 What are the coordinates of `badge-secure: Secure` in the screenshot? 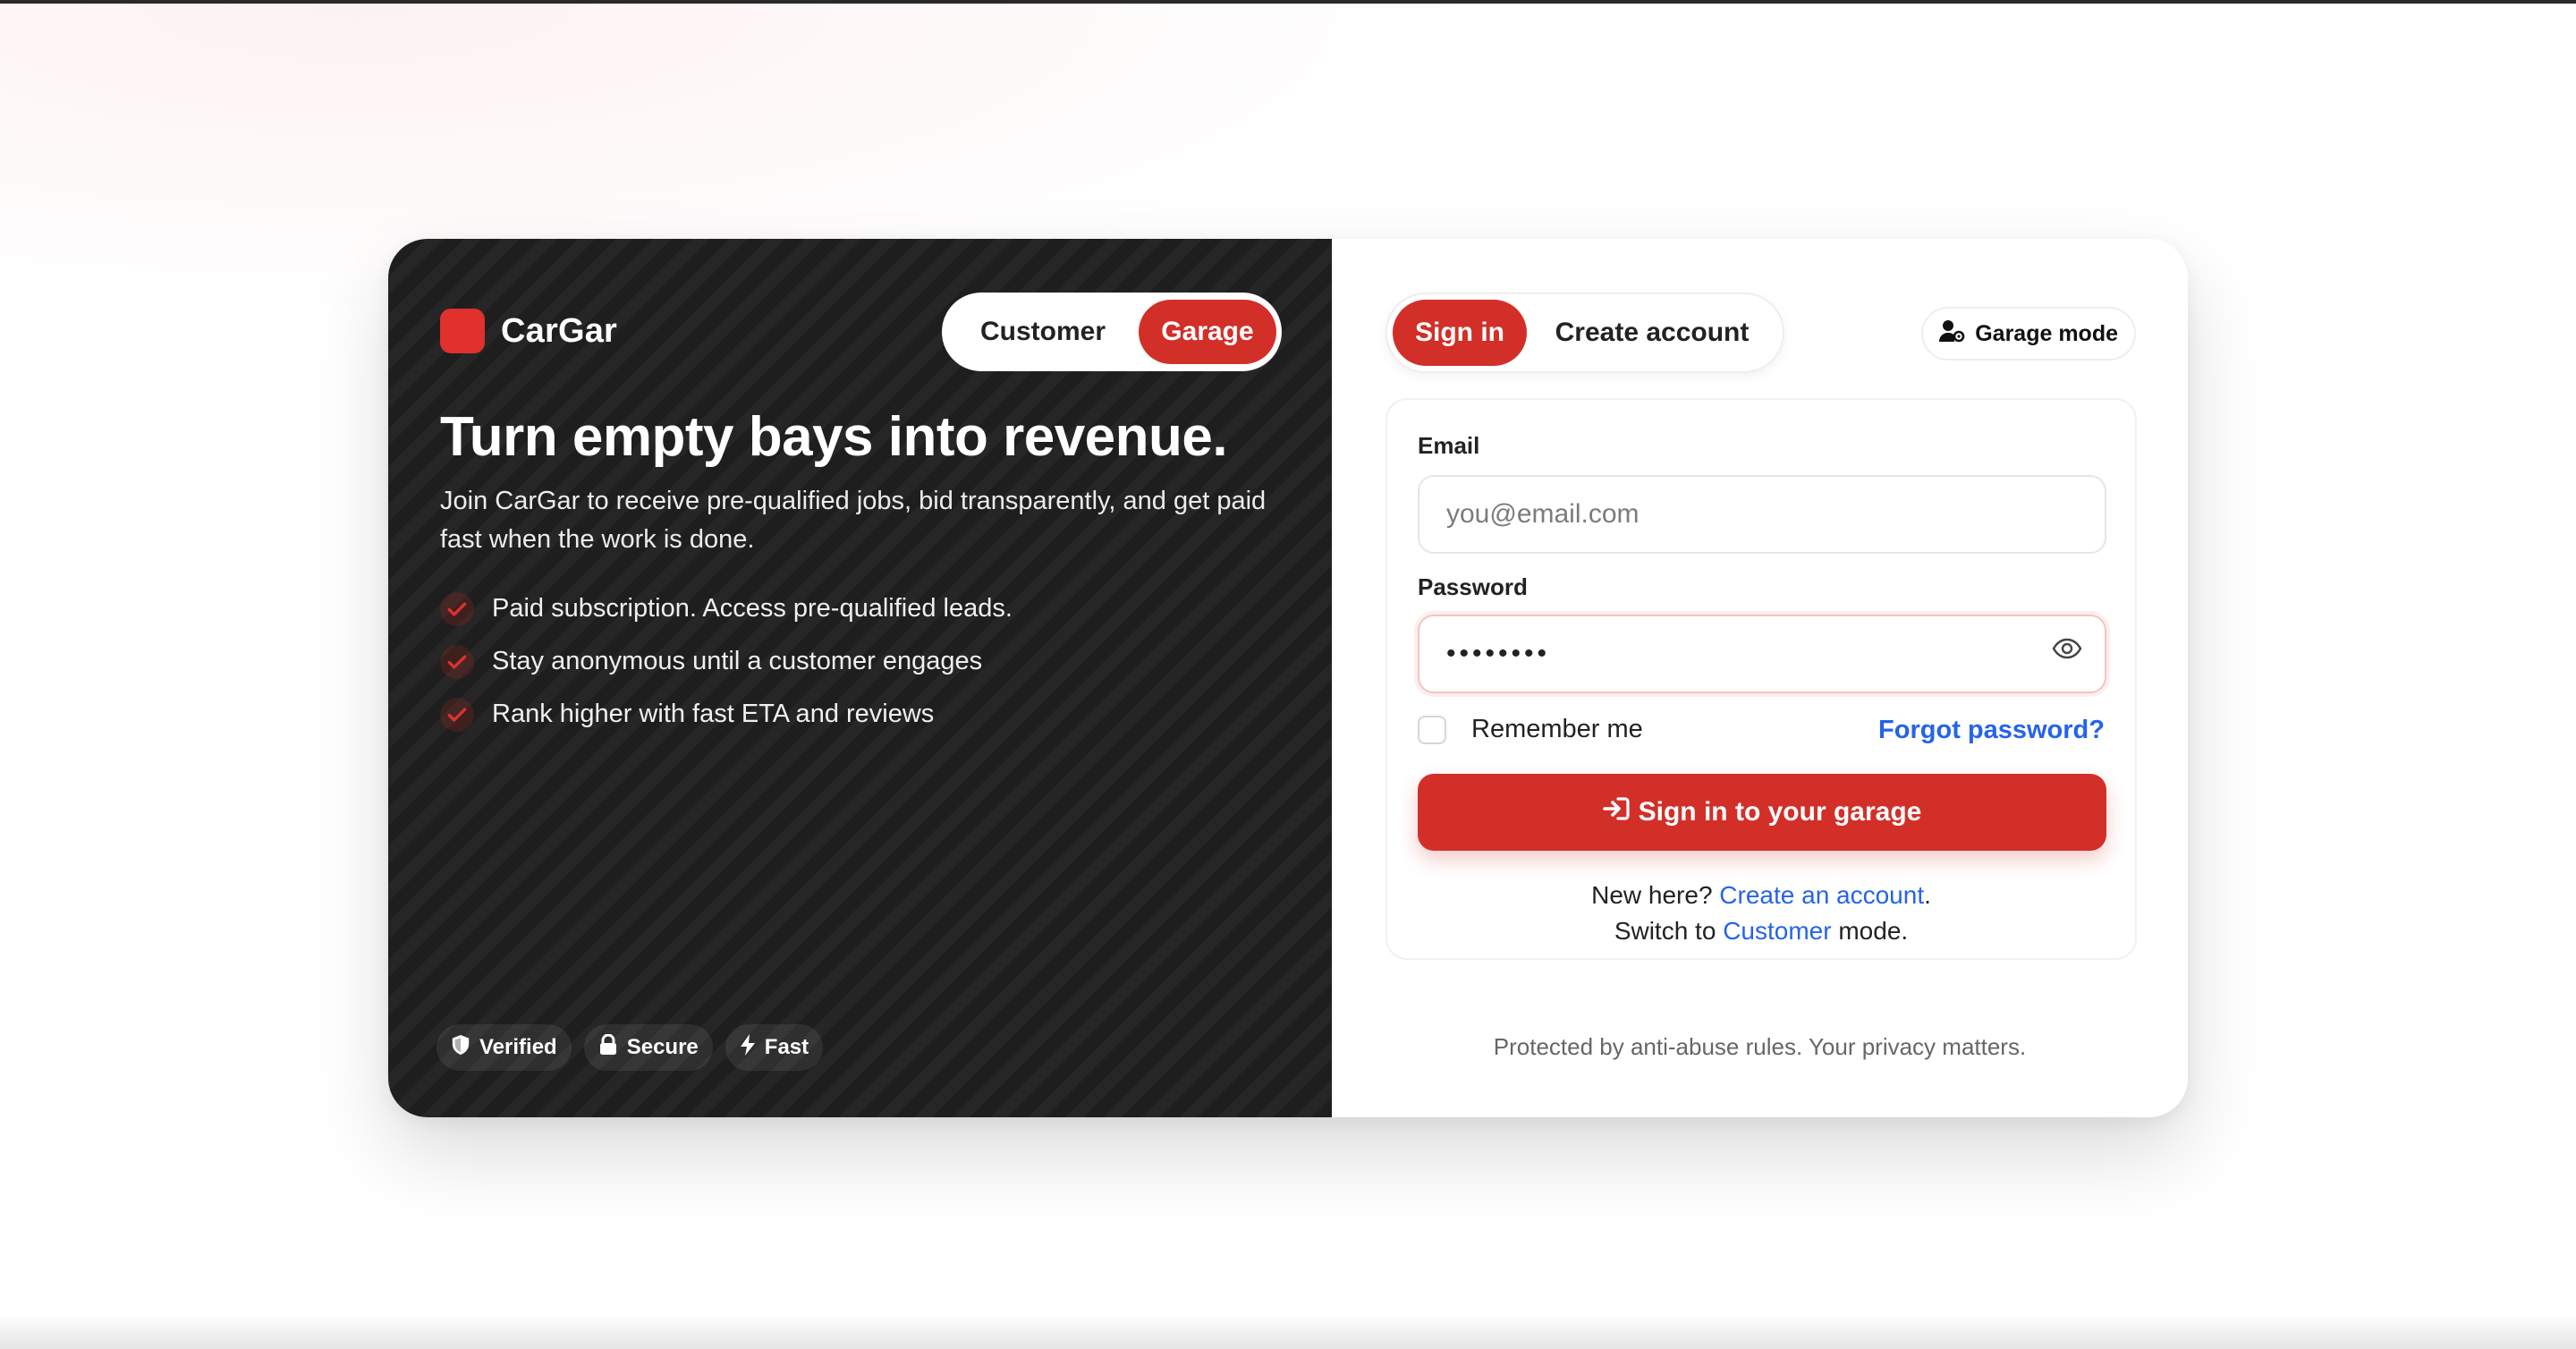 It's located at (648, 1047).